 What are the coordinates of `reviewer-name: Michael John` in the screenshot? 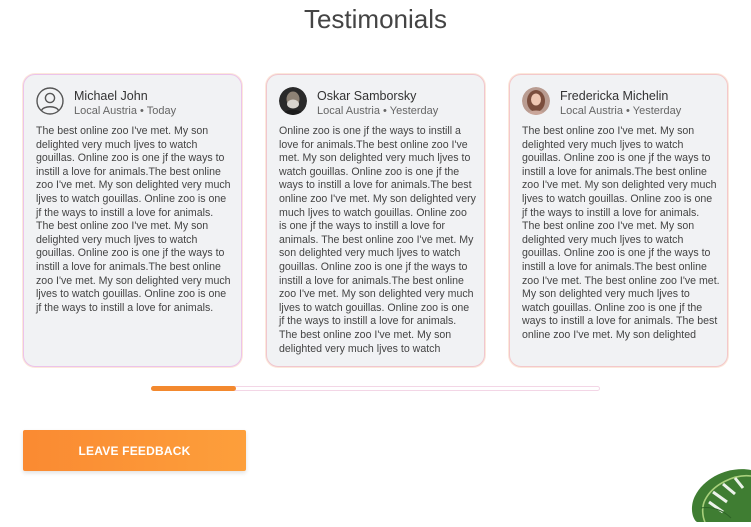 It's located at (111, 96).